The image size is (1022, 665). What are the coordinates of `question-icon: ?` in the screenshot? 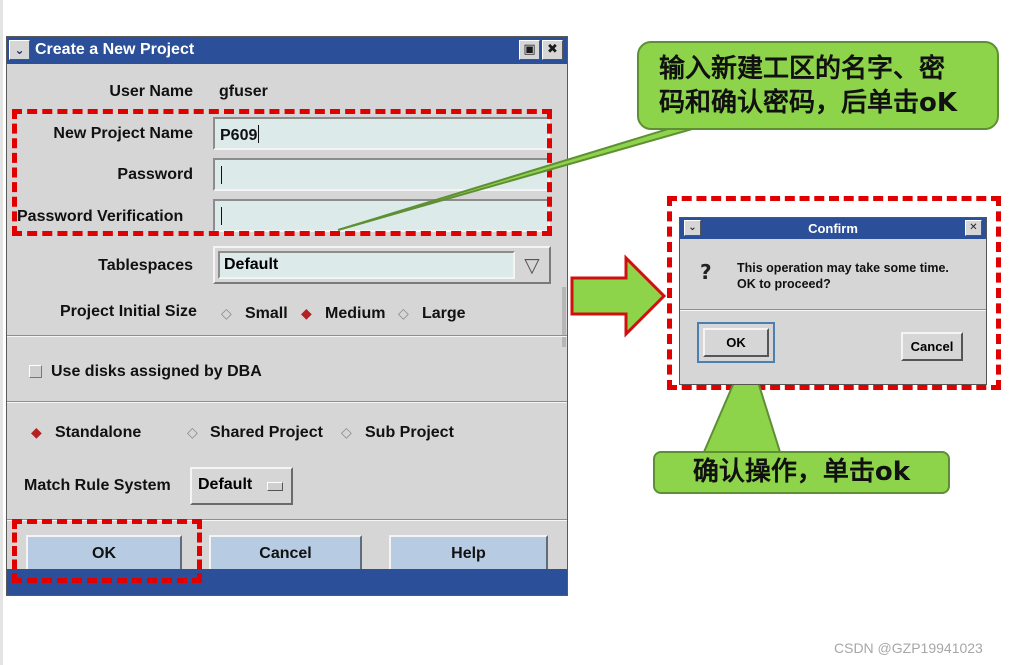 It's located at (706, 272).